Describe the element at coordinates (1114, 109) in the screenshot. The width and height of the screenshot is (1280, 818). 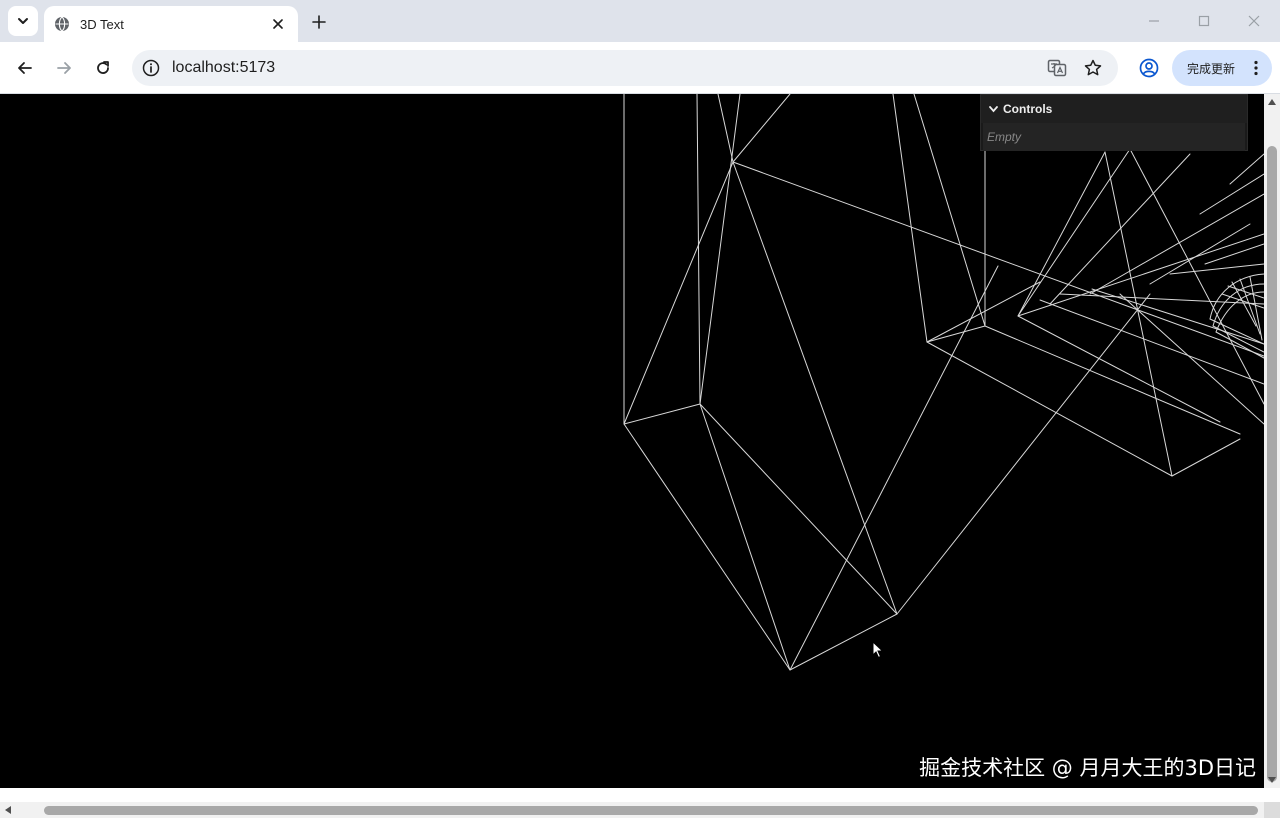
I see `controls-folder-header: Controls` at that location.